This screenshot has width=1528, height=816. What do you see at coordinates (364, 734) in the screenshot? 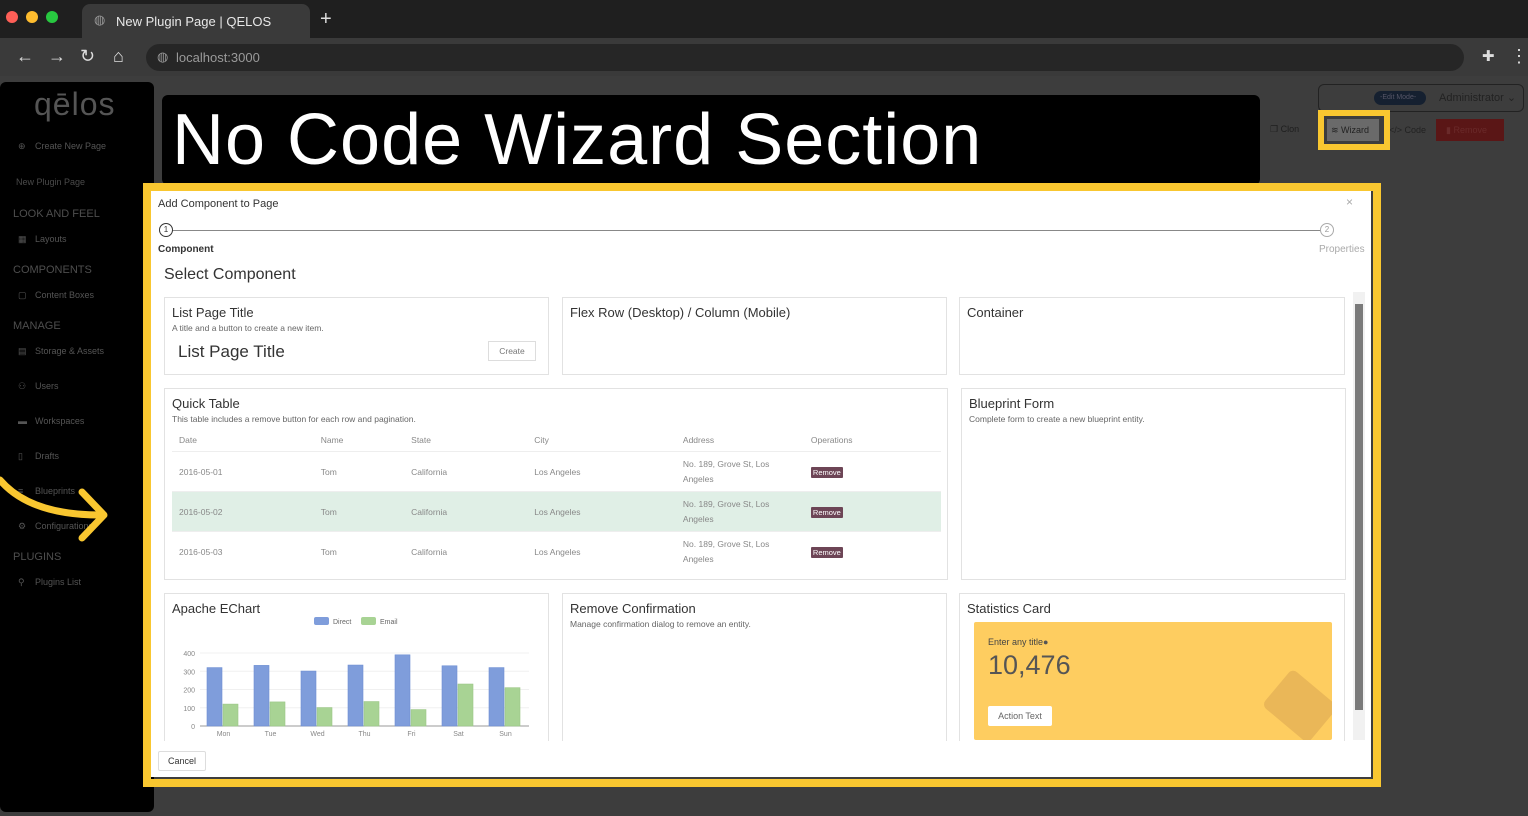
I see `x-tick-label: Thu` at bounding box center [364, 734].